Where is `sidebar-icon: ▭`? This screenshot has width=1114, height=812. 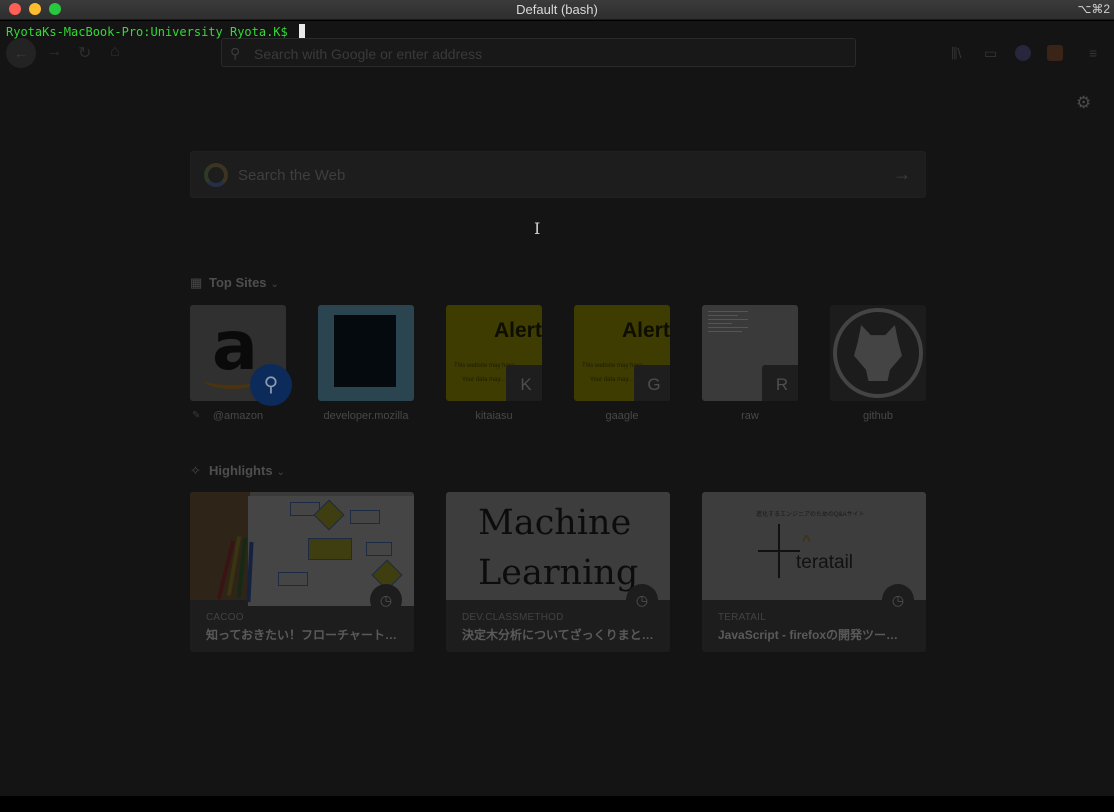 sidebar-icon: ▭ is located at coordinates (991, 53).